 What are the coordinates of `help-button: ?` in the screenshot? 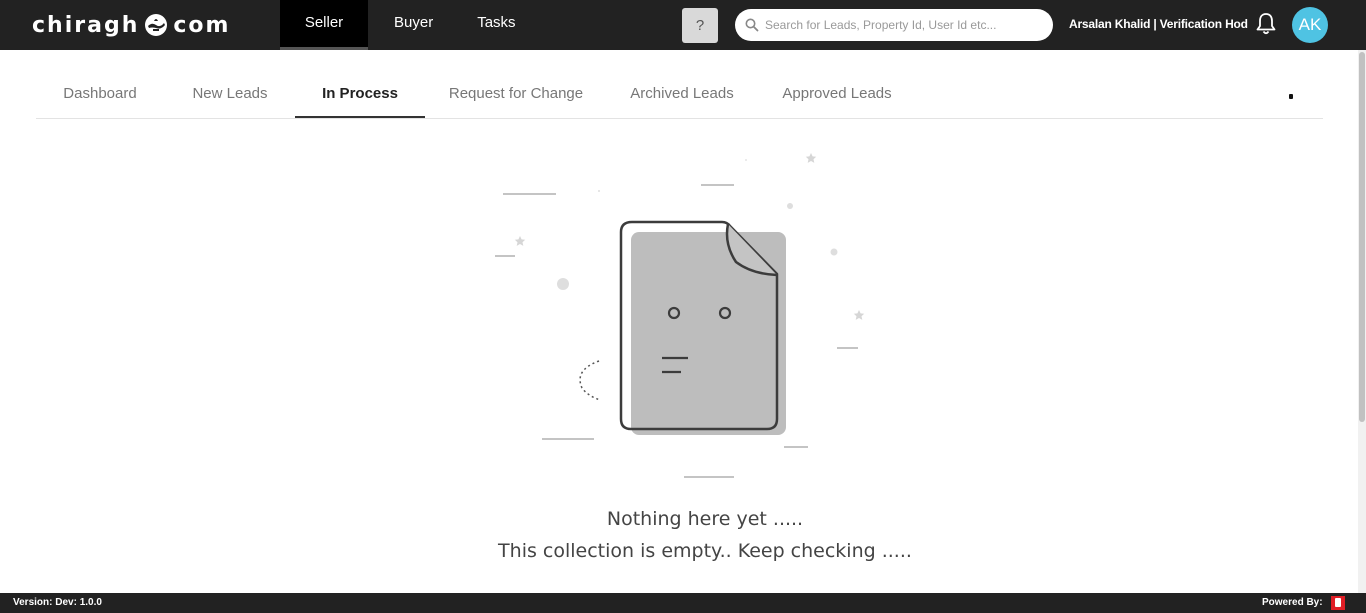 It's located at (700, 25).